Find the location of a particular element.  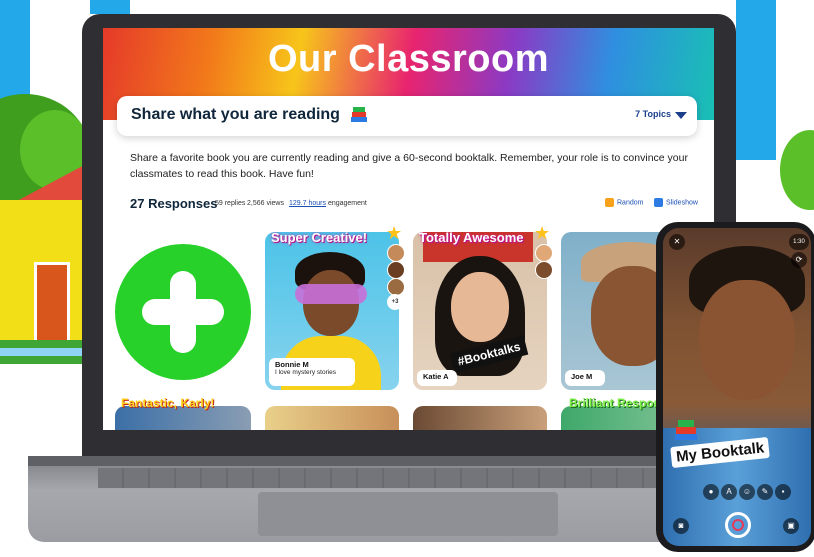

card-author: Katie A is located at coordinates (436, 376).